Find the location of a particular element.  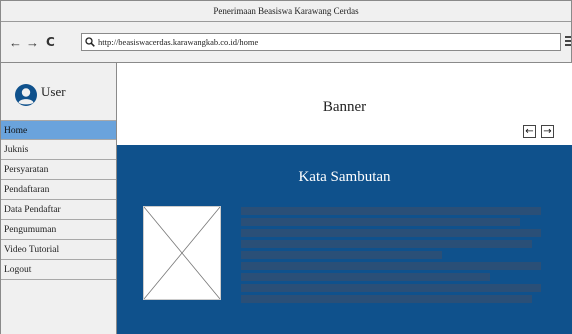

sidebar-item-pendaftaran: Pendaftaran is located at coordinates (58, 190).